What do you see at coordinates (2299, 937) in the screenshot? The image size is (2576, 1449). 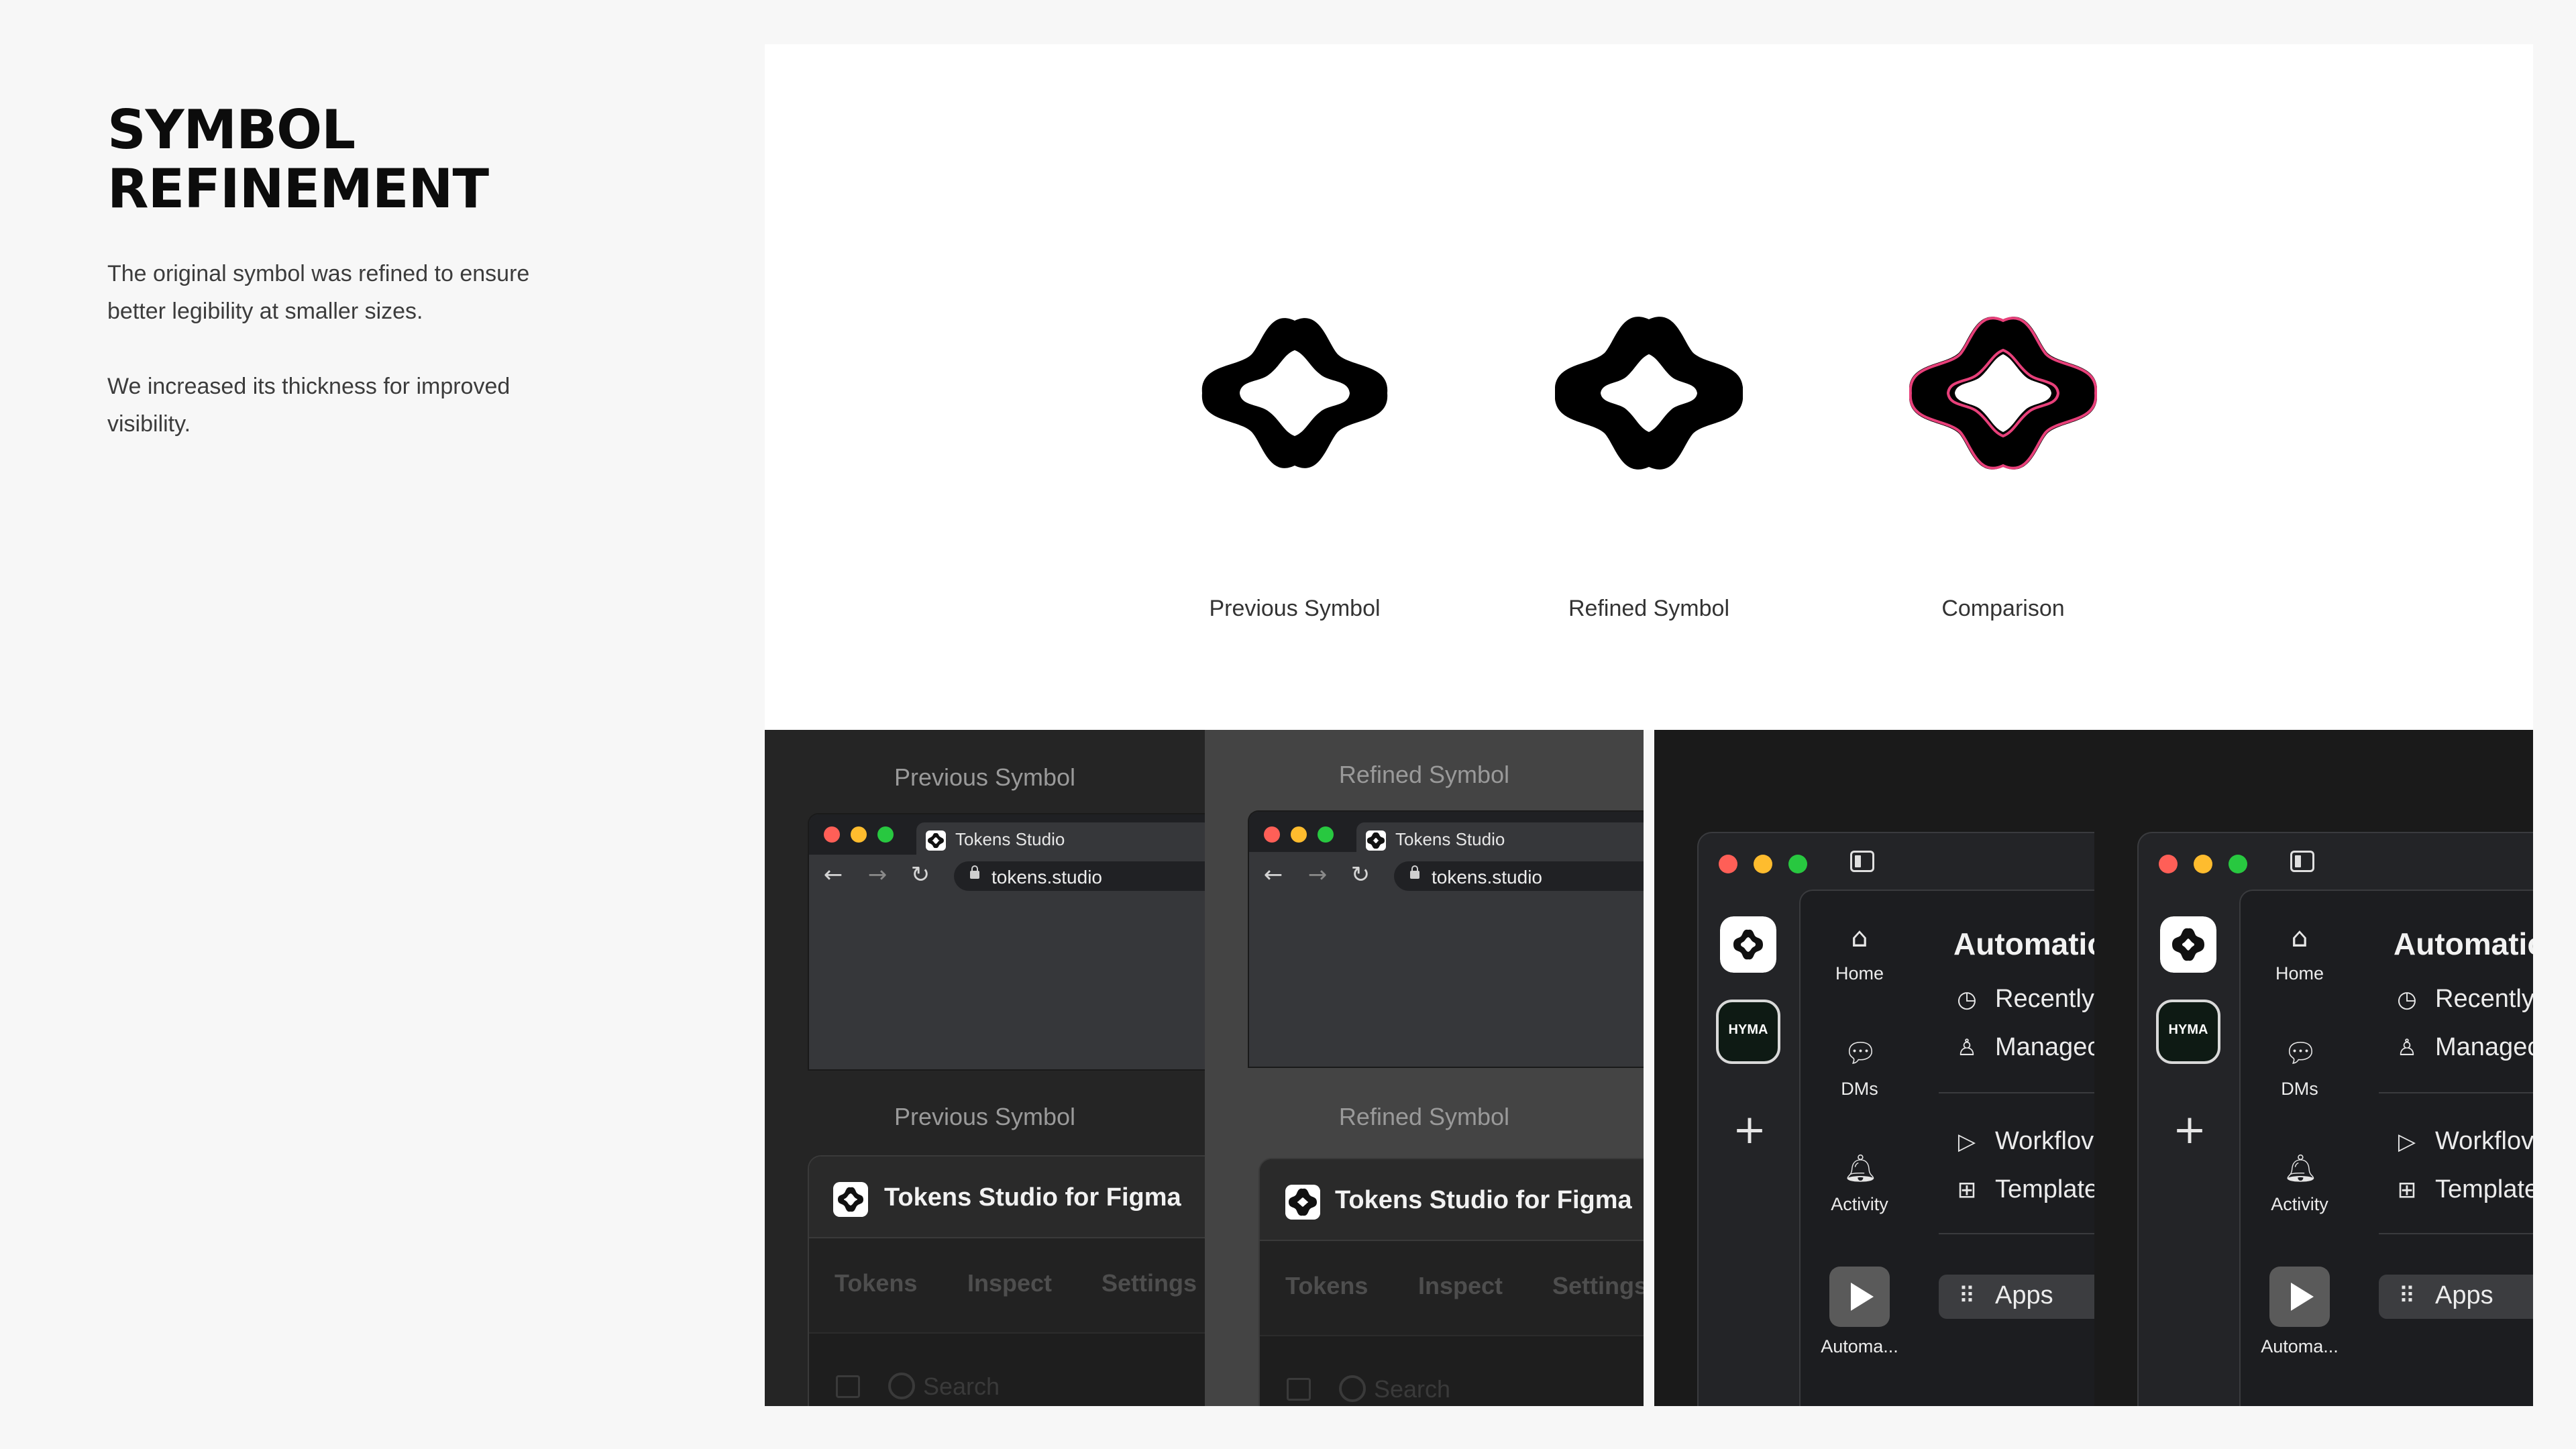 I see `home-icon: ⌂` at bounding box center [2299, 937].